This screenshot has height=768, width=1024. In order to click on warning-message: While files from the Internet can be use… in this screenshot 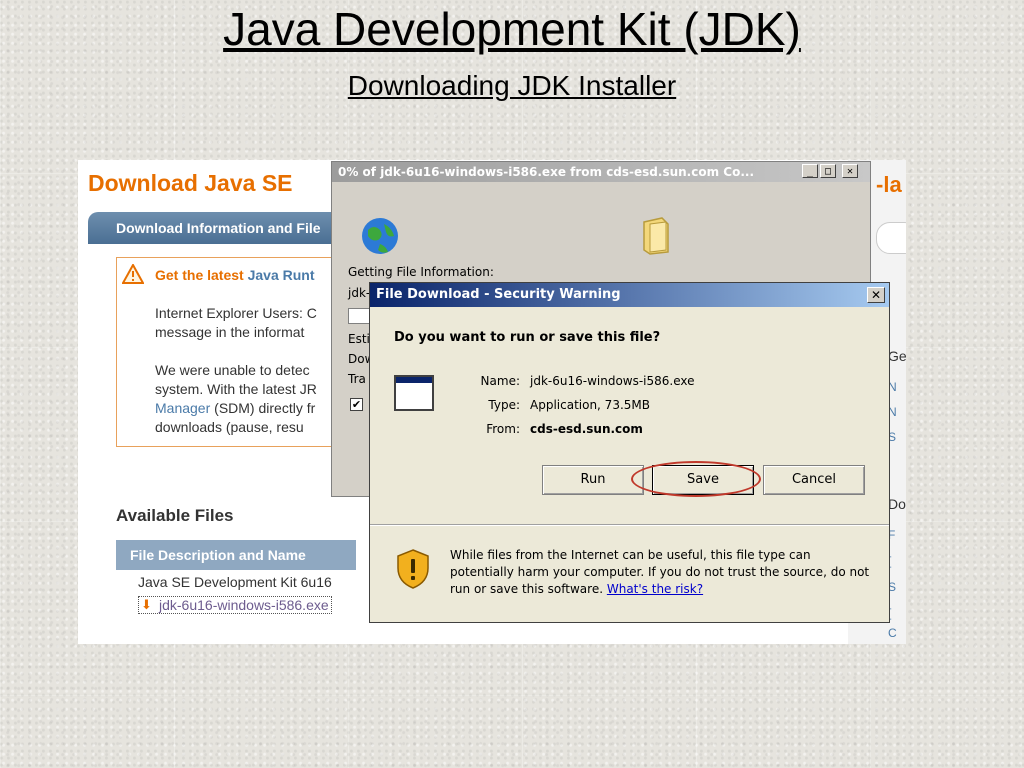, I will do `click(660, 572)`.